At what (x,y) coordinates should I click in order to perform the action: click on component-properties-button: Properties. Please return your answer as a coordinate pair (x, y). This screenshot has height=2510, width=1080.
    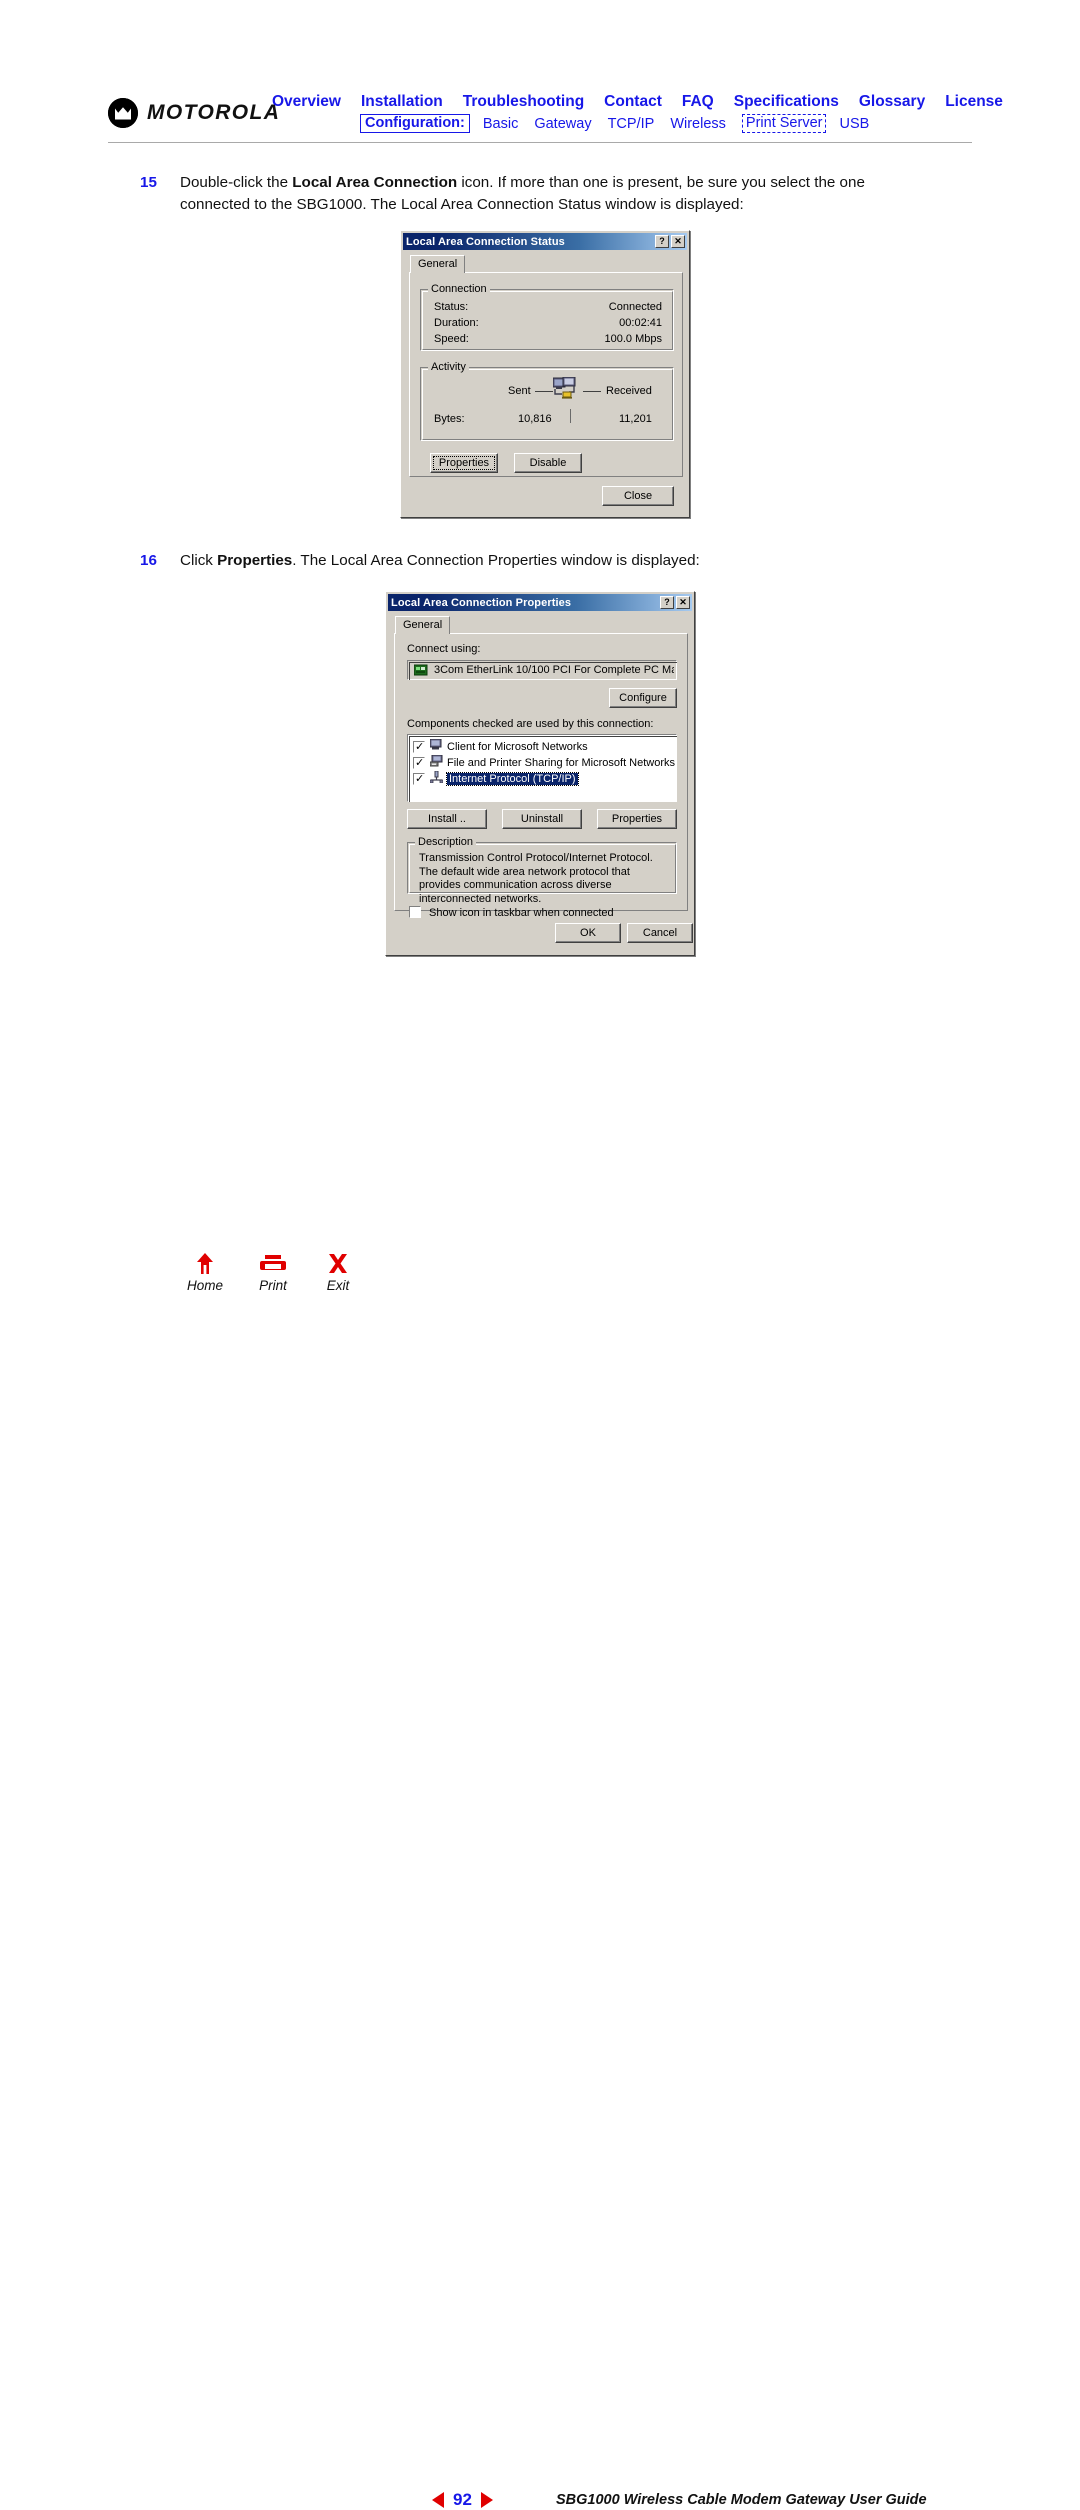
    Looking at the image, I should click on (637, 819).